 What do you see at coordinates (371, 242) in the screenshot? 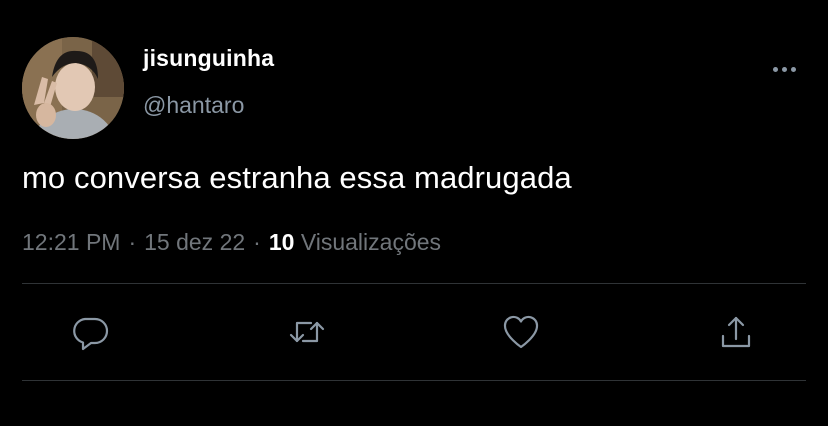
I see `views-label: Visualizações` at bounding box center [371, 242].